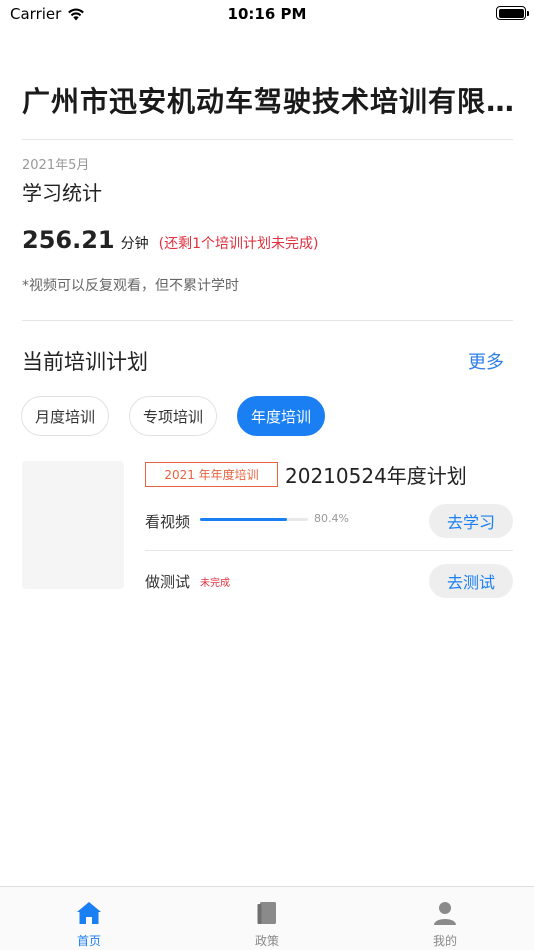 This screenshot has height=950, width=534. Describe the element at coordinates (512, 13) in the screenshot. I see `battery-icon` at that location.